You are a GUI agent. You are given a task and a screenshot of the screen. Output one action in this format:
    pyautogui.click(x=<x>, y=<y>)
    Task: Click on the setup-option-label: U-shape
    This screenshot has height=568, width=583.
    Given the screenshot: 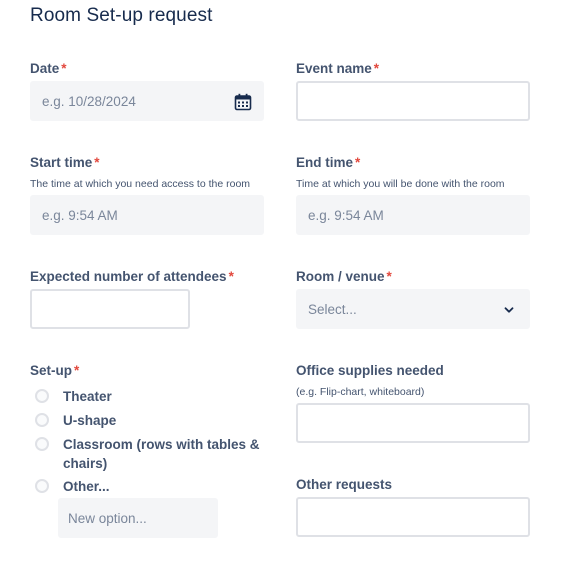 What is the action you would take?
    pyautogui.click(x=90, y=420)
    